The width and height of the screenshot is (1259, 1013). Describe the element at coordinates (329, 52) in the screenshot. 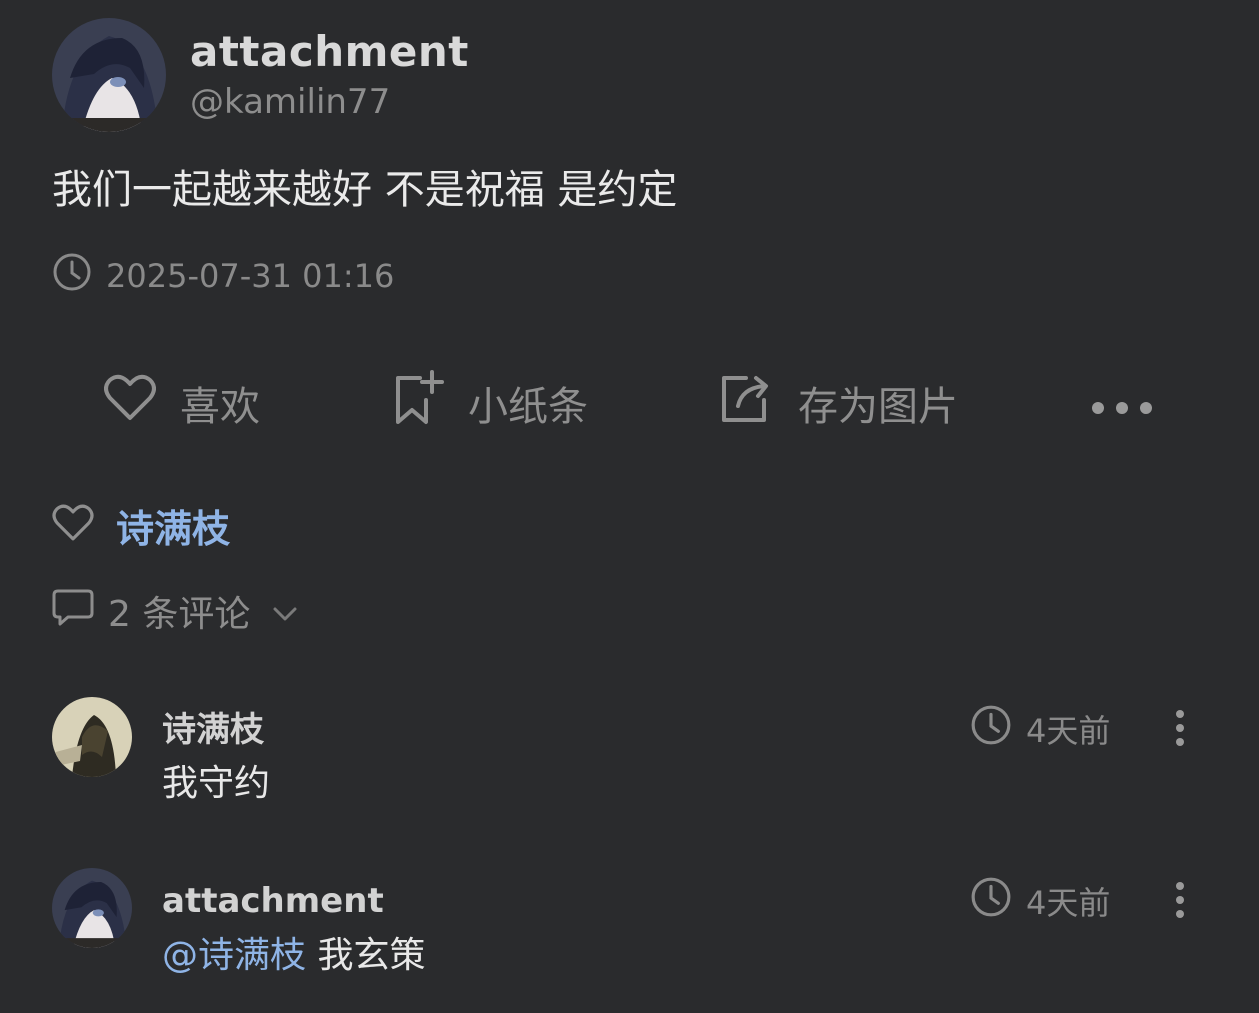

I see `author-name: attachment` at that location.